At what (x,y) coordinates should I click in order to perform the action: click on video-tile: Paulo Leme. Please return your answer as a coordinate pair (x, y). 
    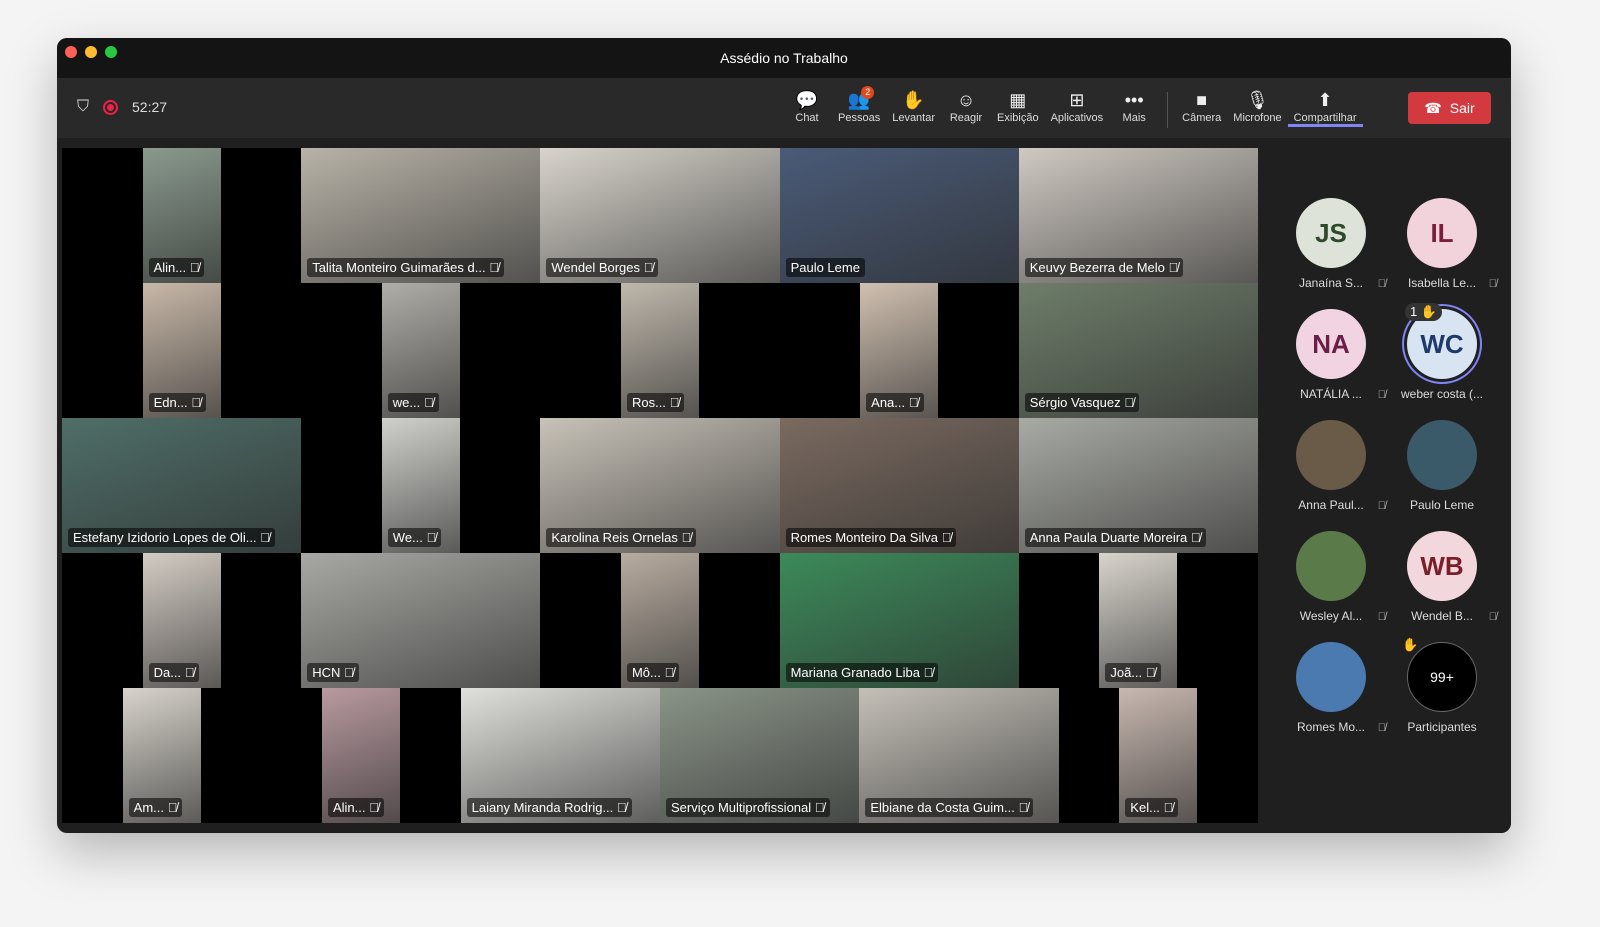
    Looking at the image, I should click on (899, 215).